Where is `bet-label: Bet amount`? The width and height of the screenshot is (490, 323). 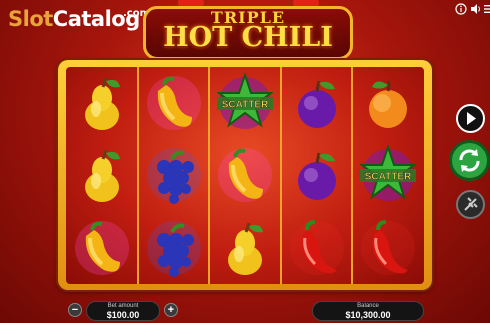 bet-label: Bet amount is located at coordinates (123, 306).